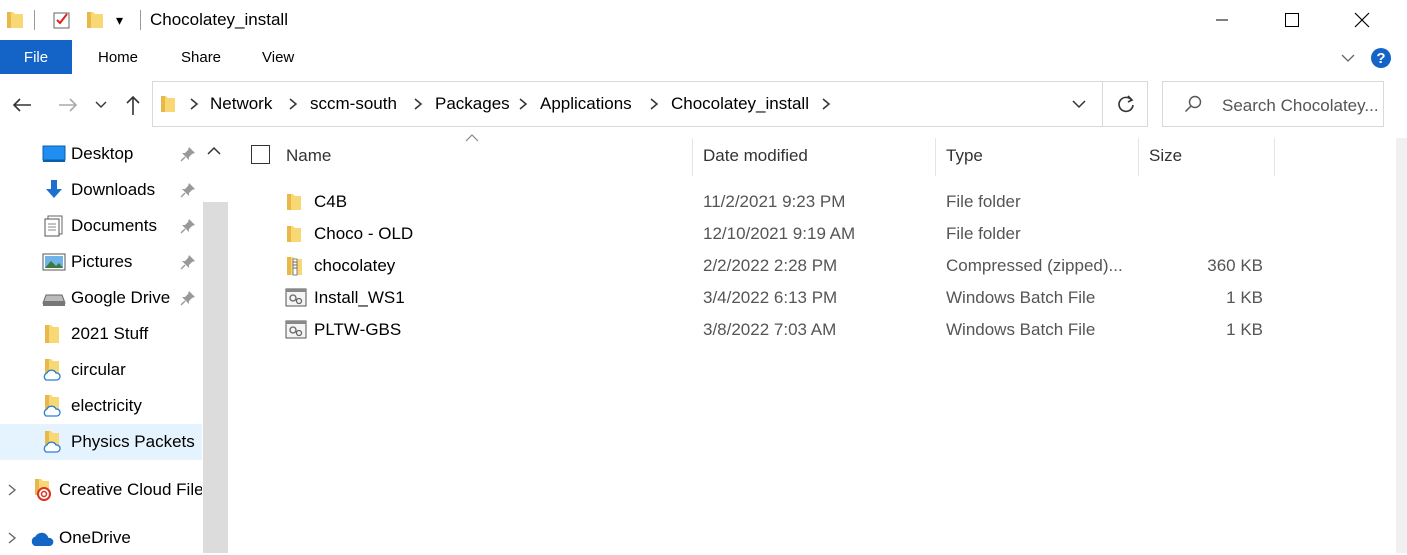 This screenshot has height=555, width=1407. I want to click on file-date: 3/4/2022 6:13 PM, so click(770, 297).